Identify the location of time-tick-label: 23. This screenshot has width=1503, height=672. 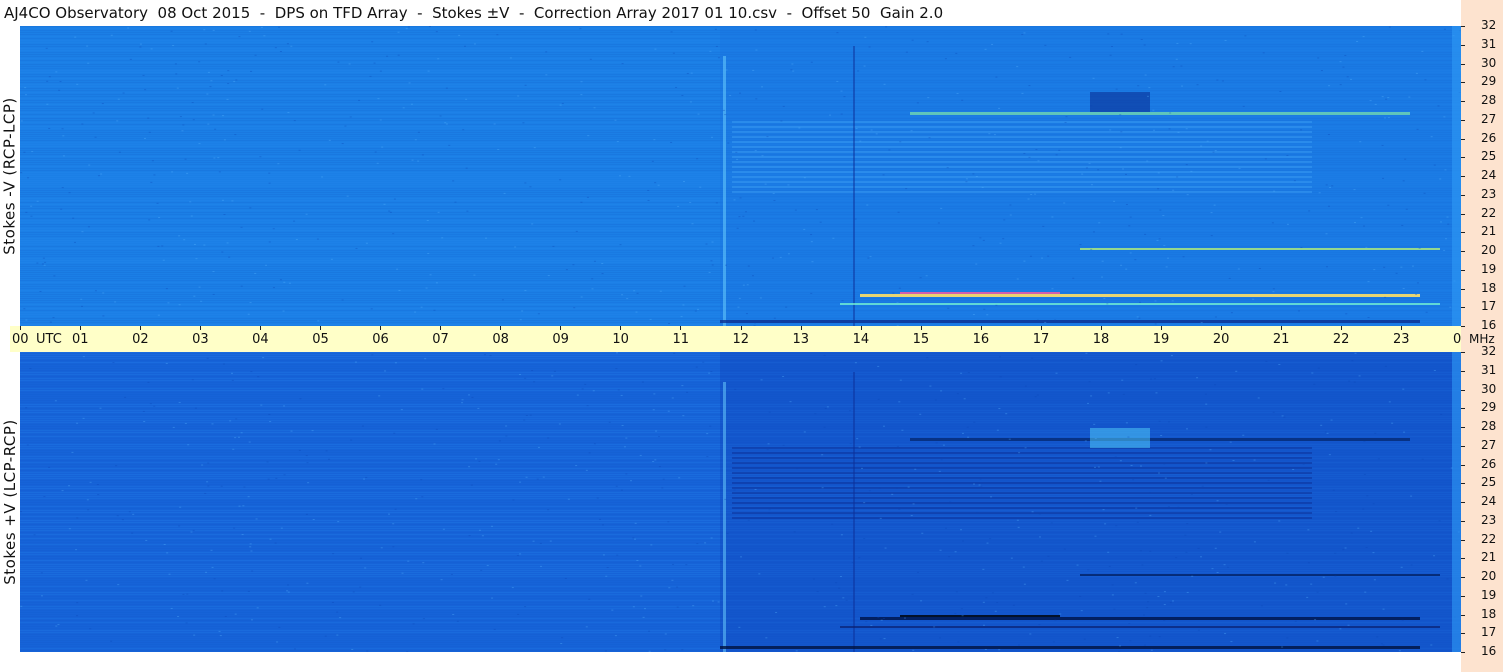
(1401, 339).